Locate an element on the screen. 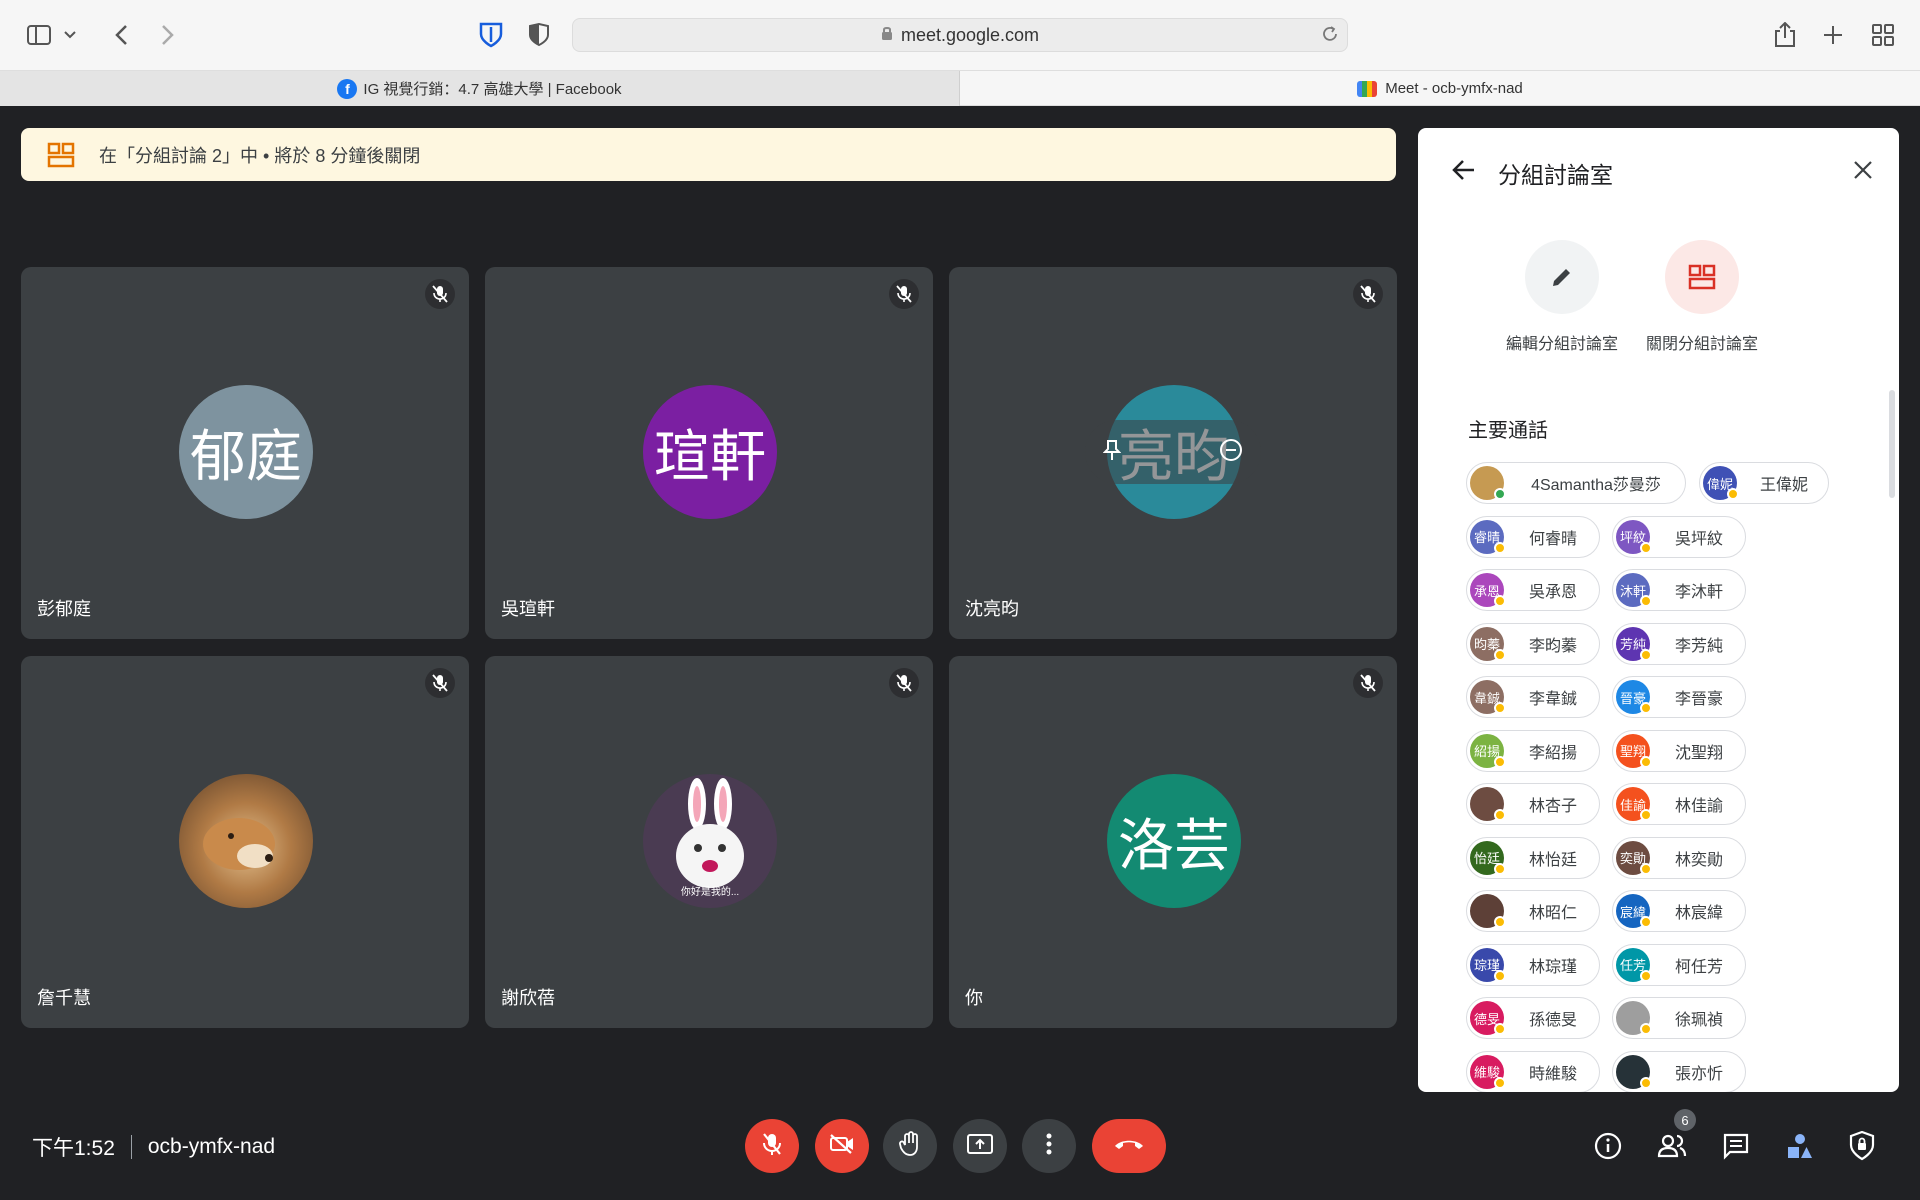 This screenshot has height=1200, width=1920. participant-chip: 沐軒 李沐軒 is located at coordinates (1679, 590).